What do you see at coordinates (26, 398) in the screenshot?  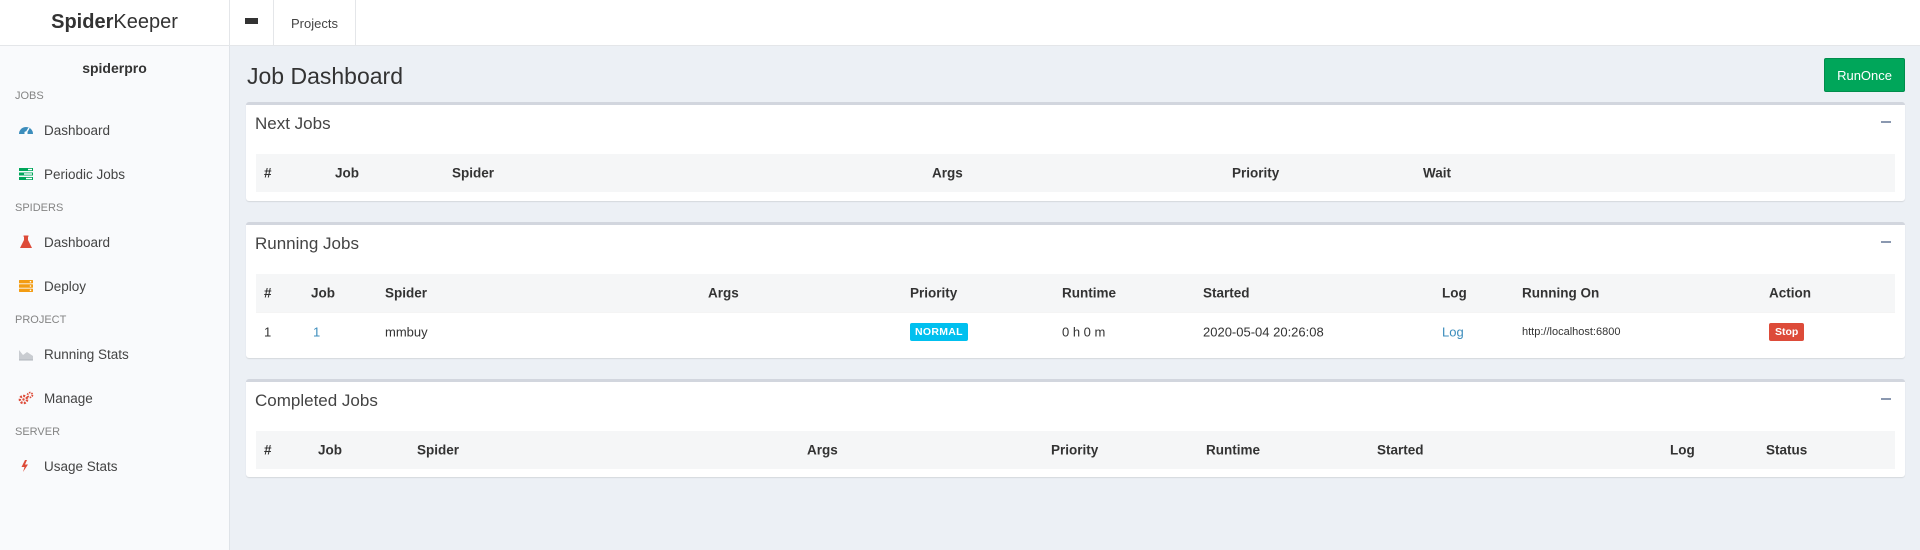 I see `cogs-icon` at bounding box center [26, 398].